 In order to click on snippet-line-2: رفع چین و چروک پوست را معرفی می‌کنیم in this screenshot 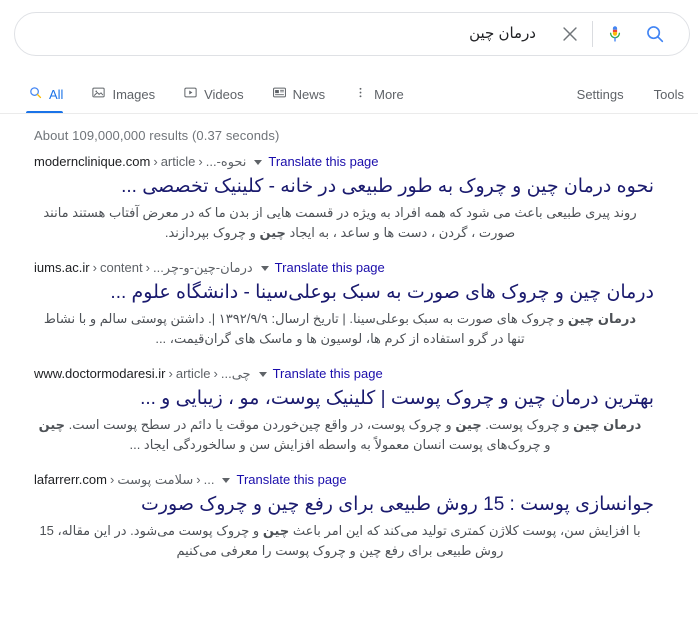, I will do `click(290, 550)`.